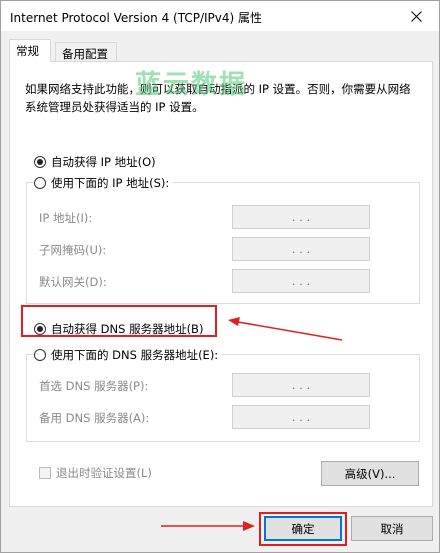 The height and width of the screenshot is (553, 440). I want to click on alternate-dns-input: . . ., so click(301, 417).